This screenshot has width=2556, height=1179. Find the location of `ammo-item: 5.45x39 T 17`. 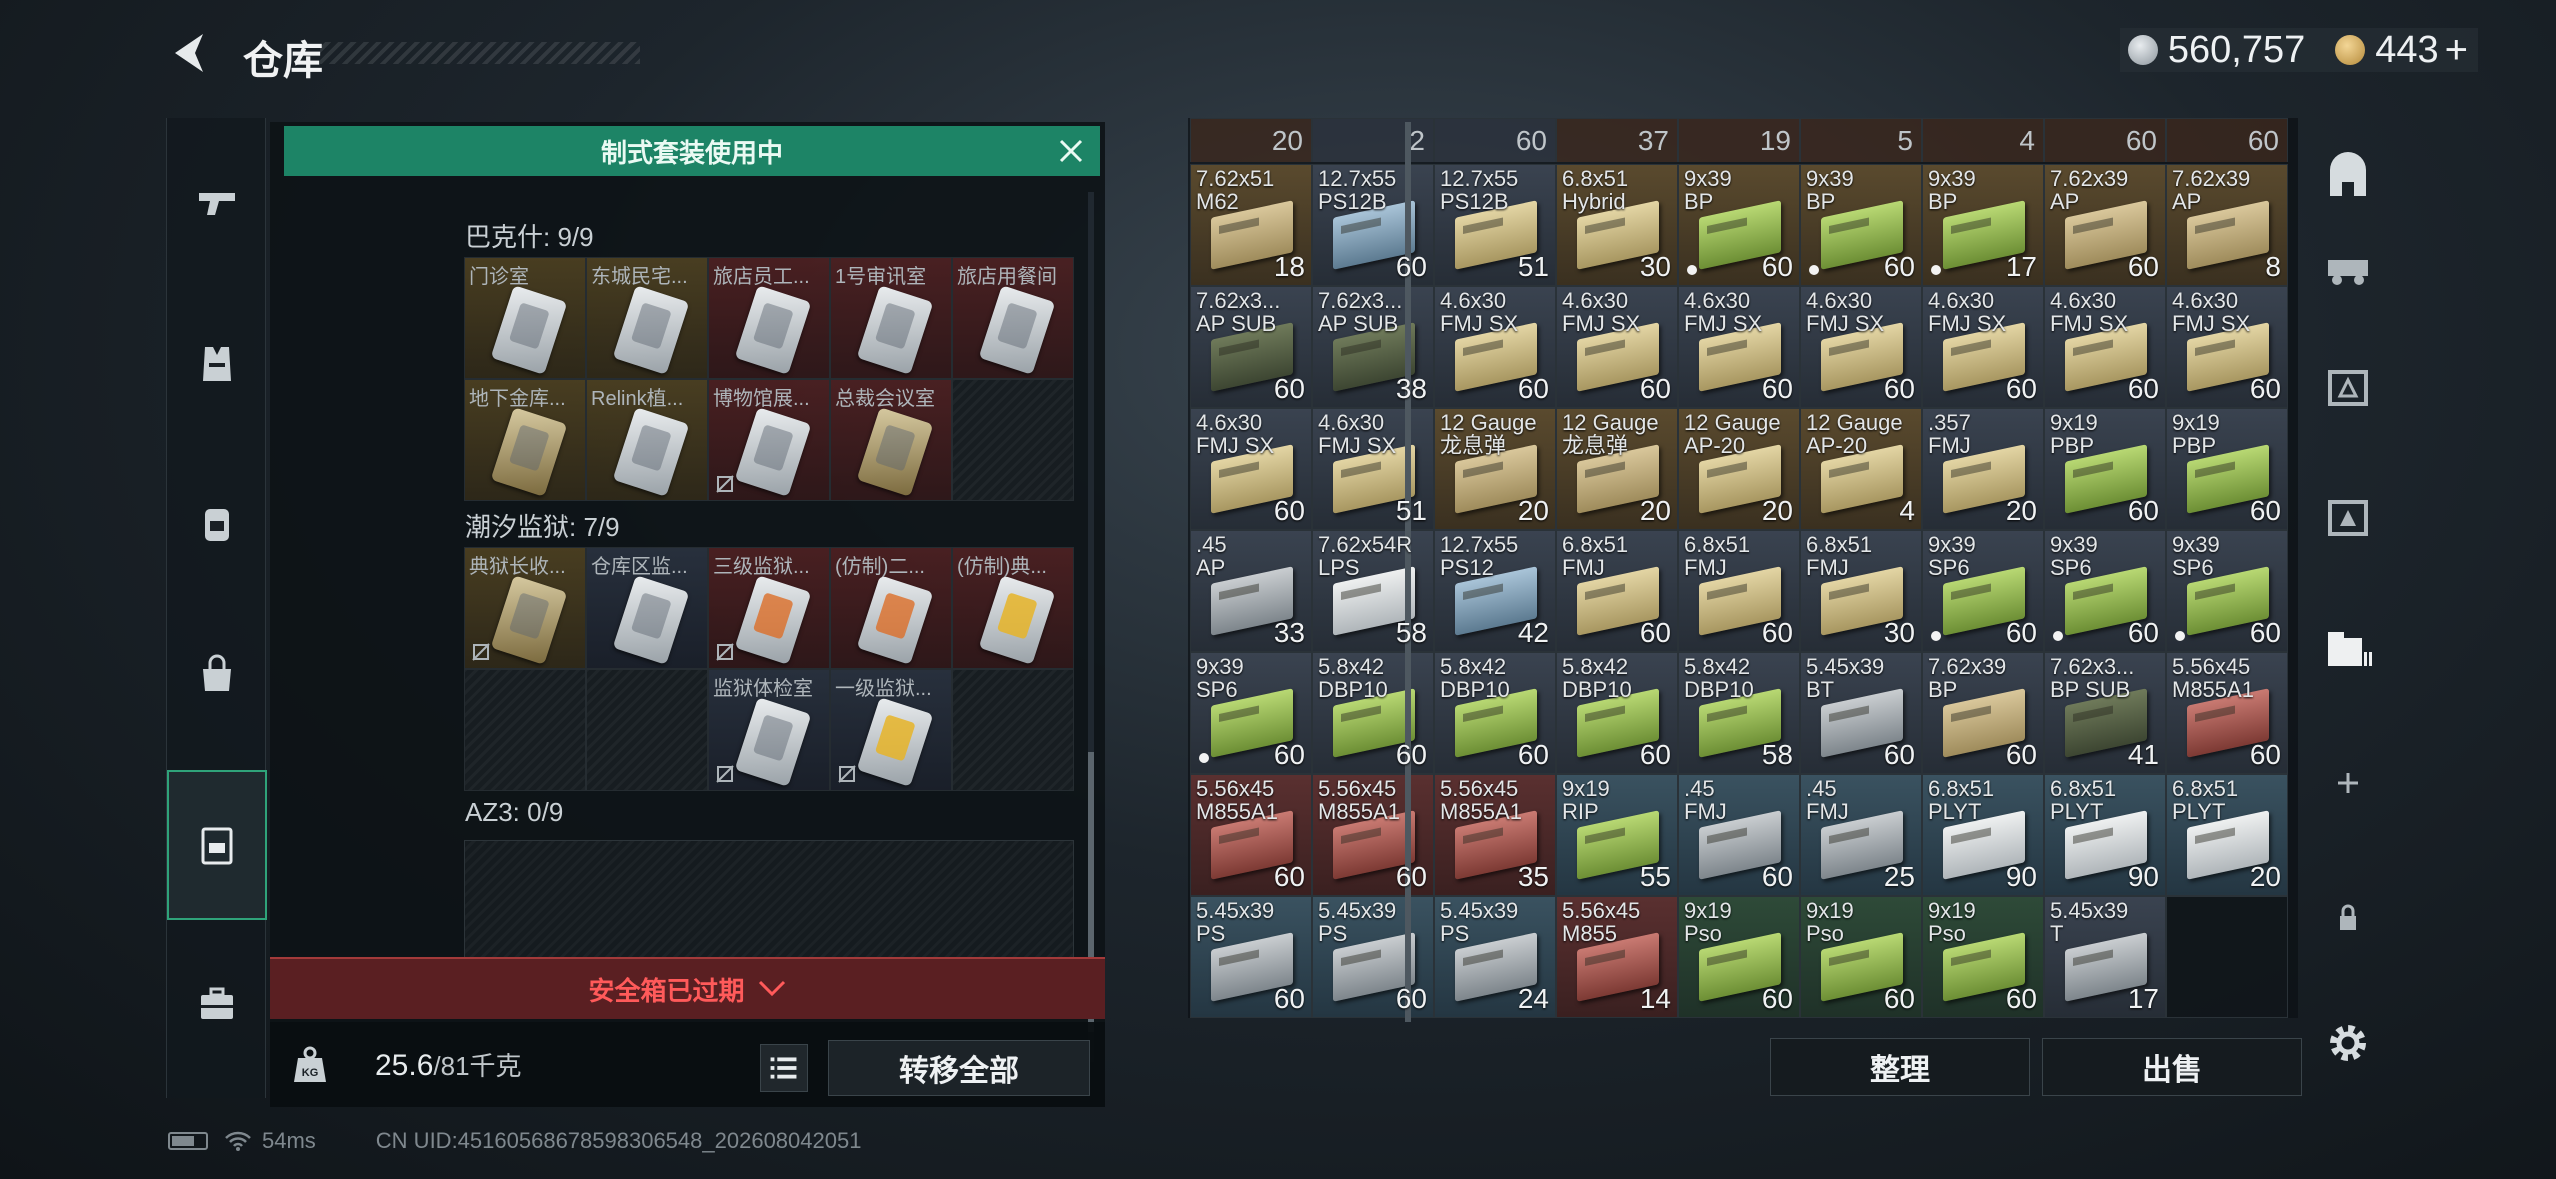

ammo-item: 5.45x39 T 17 is located at coordinates (2105, 957).